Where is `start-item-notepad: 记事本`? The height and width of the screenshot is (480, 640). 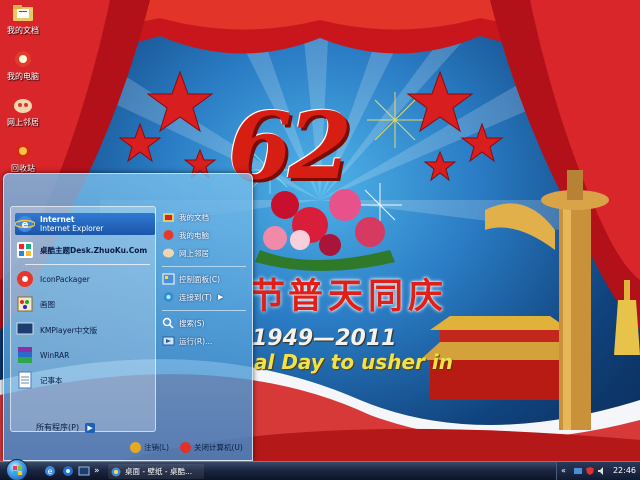 start-item-notepad: 记事本 is located at coordinates (85, 380).